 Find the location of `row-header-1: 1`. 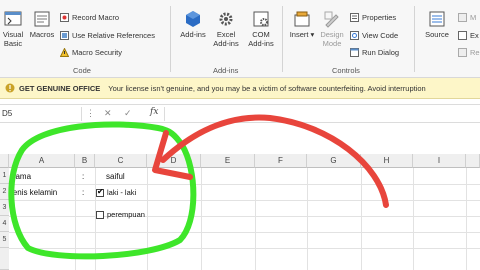

row-header-1: 1 is located at coordinates (4, 176).